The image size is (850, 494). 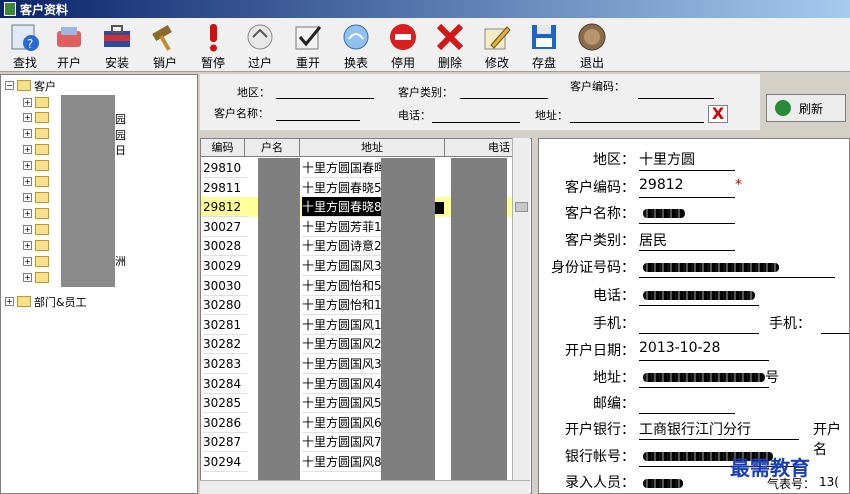 What do you see at coordinates (480, 148) in the screenshot?
I see `col-header-phone: 电话` at bounding box center [480, 148].